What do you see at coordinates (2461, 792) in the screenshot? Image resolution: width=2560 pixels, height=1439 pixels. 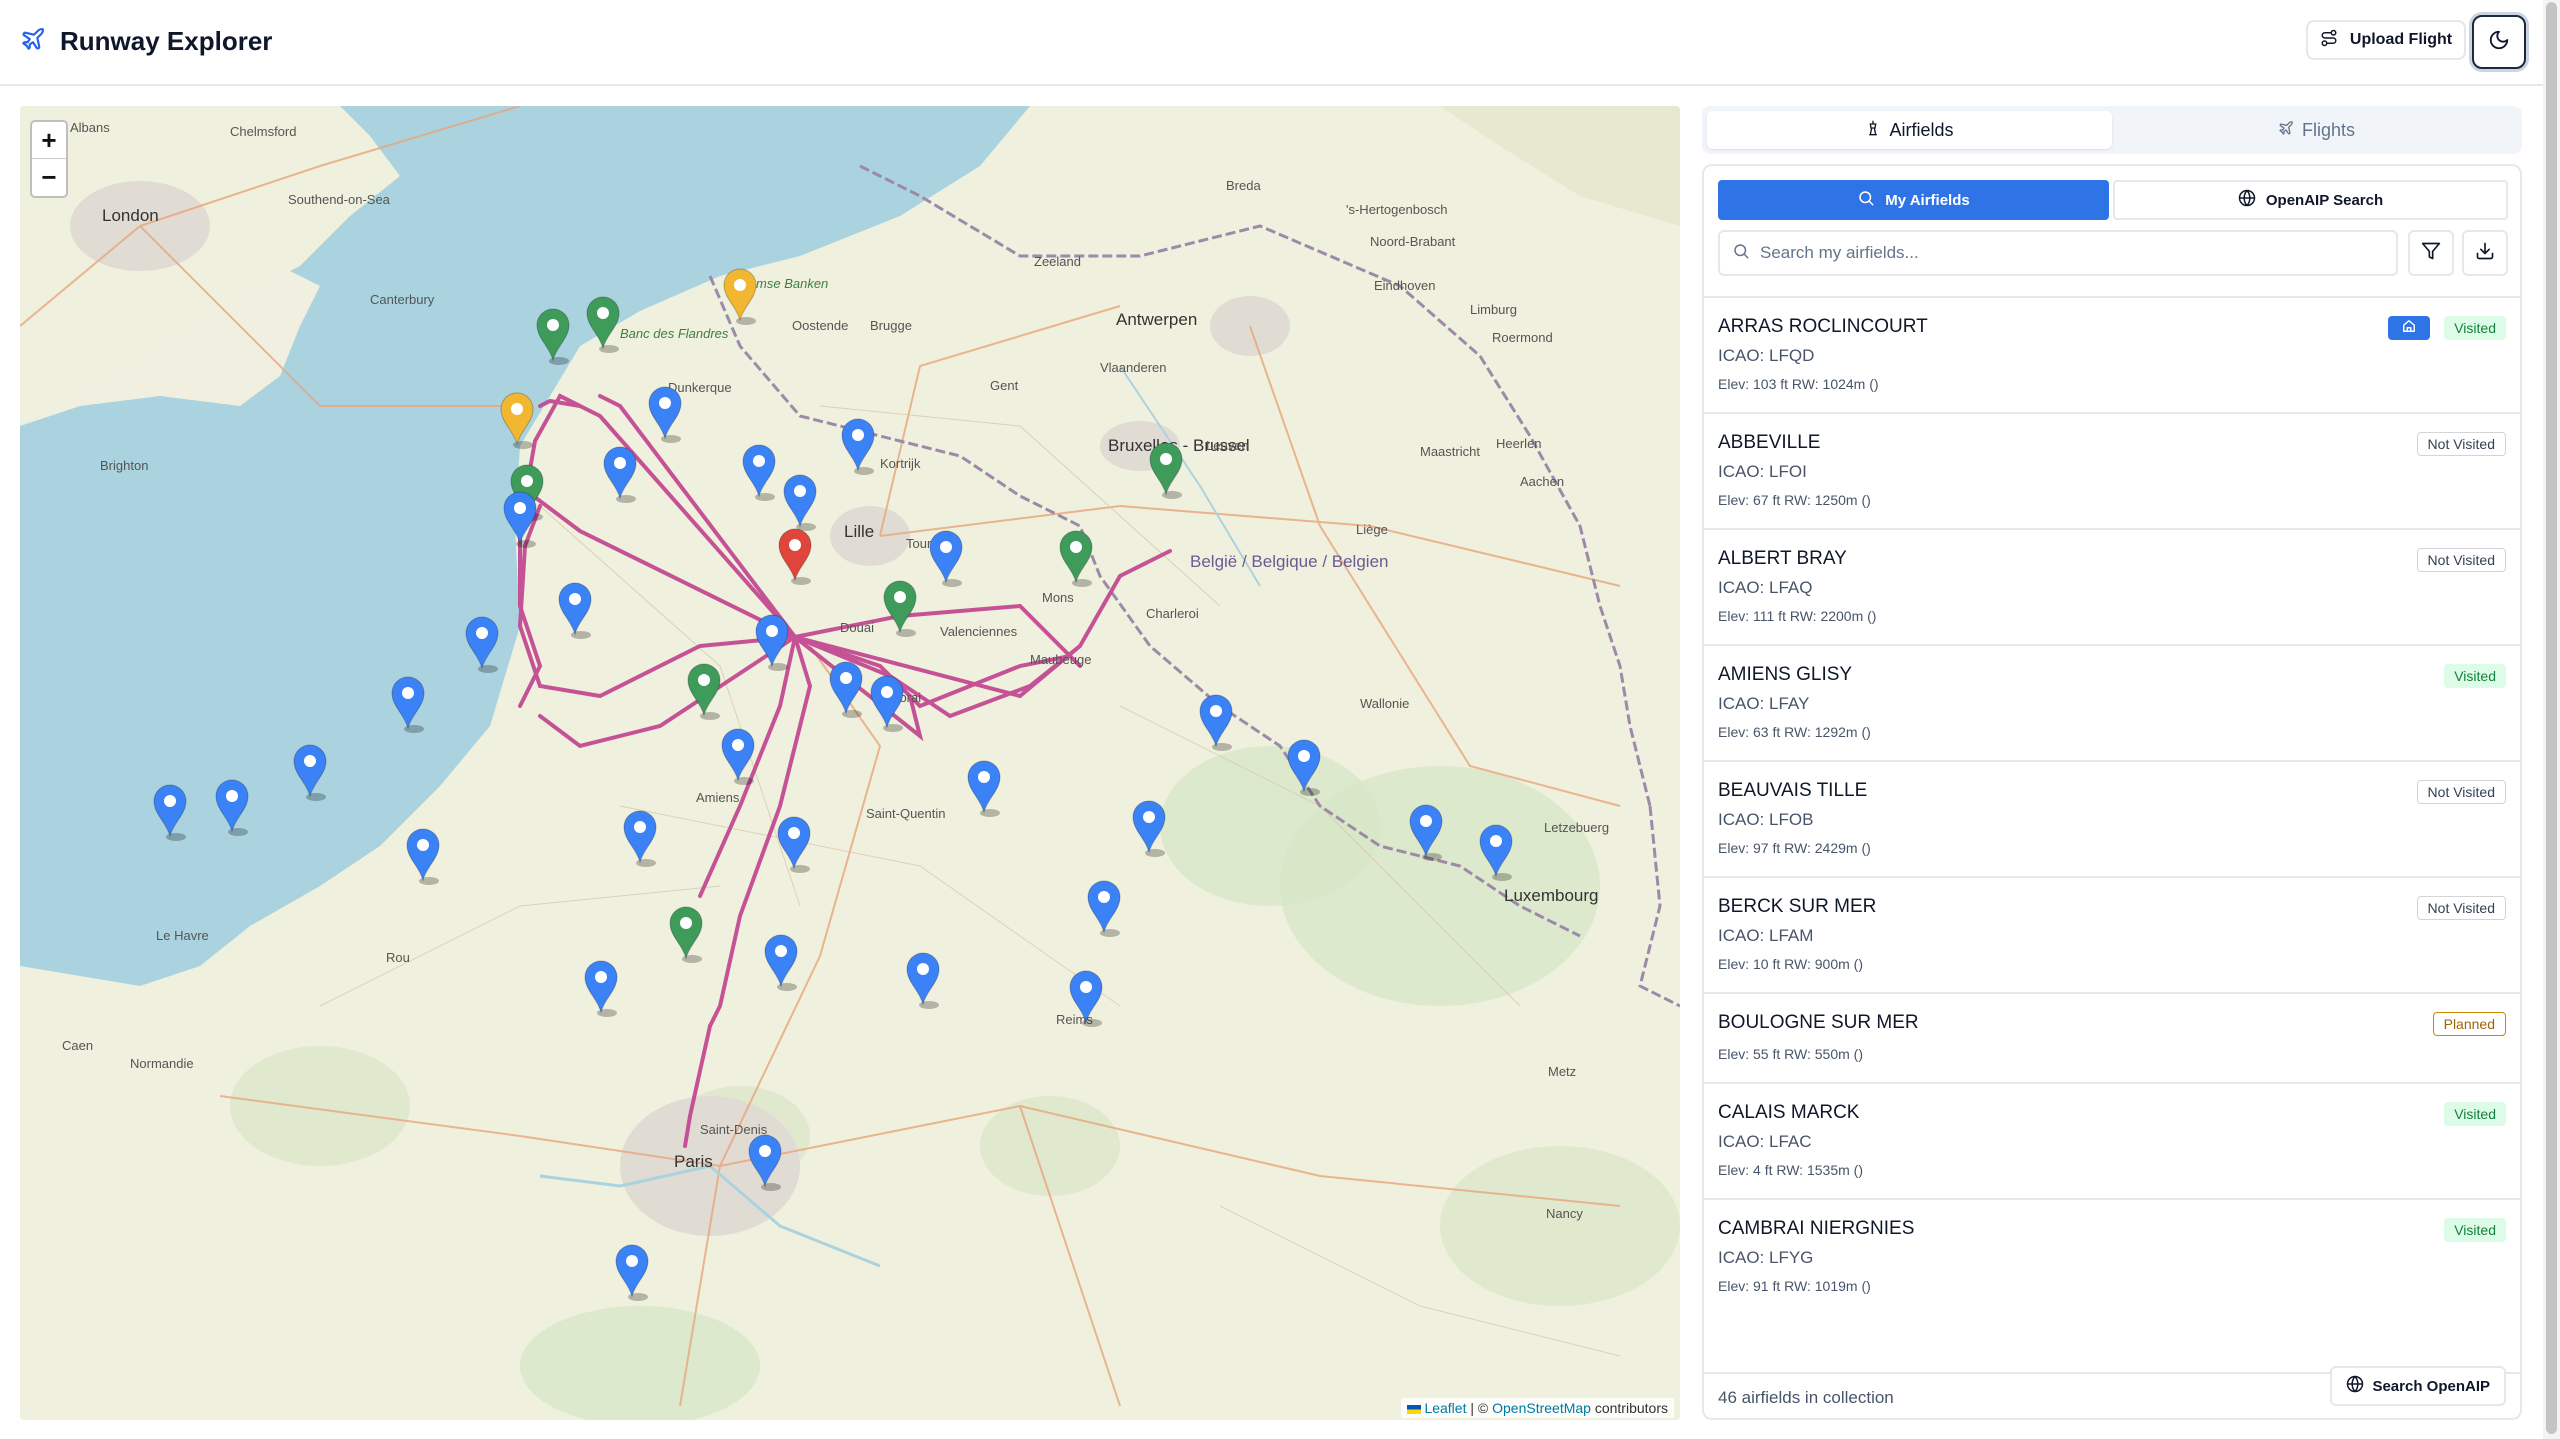 I see `status-badge: Not Visited` at bounding box center [2461, 792].